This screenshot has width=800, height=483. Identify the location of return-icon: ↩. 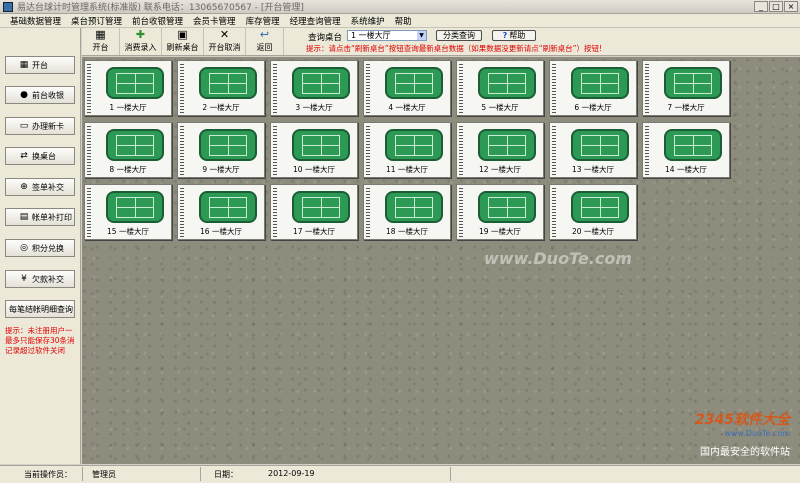
(264, 34).